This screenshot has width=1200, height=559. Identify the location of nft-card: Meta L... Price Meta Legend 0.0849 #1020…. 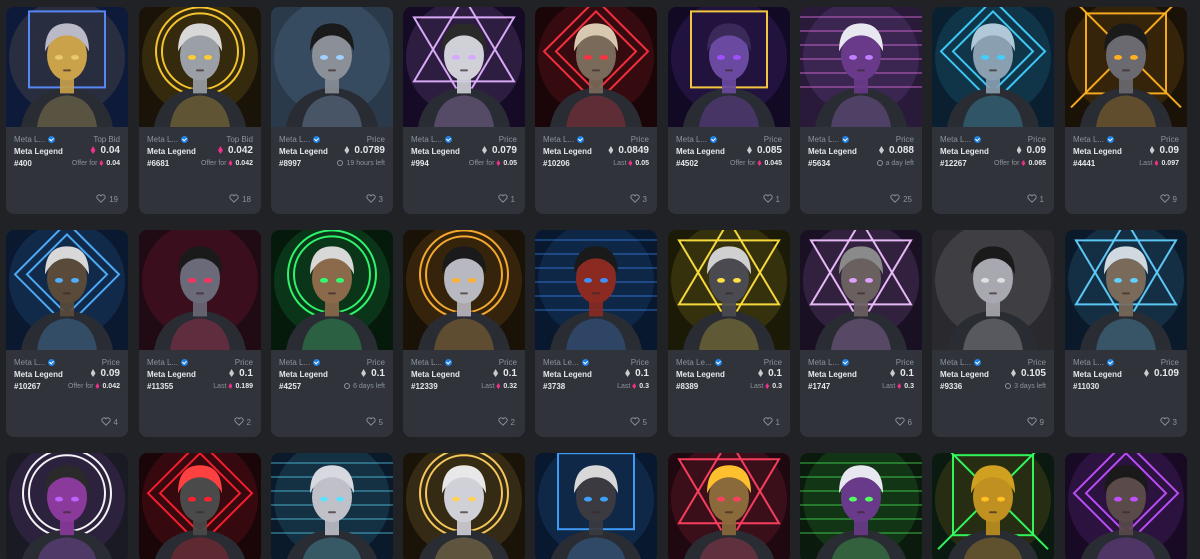
(596, 110).